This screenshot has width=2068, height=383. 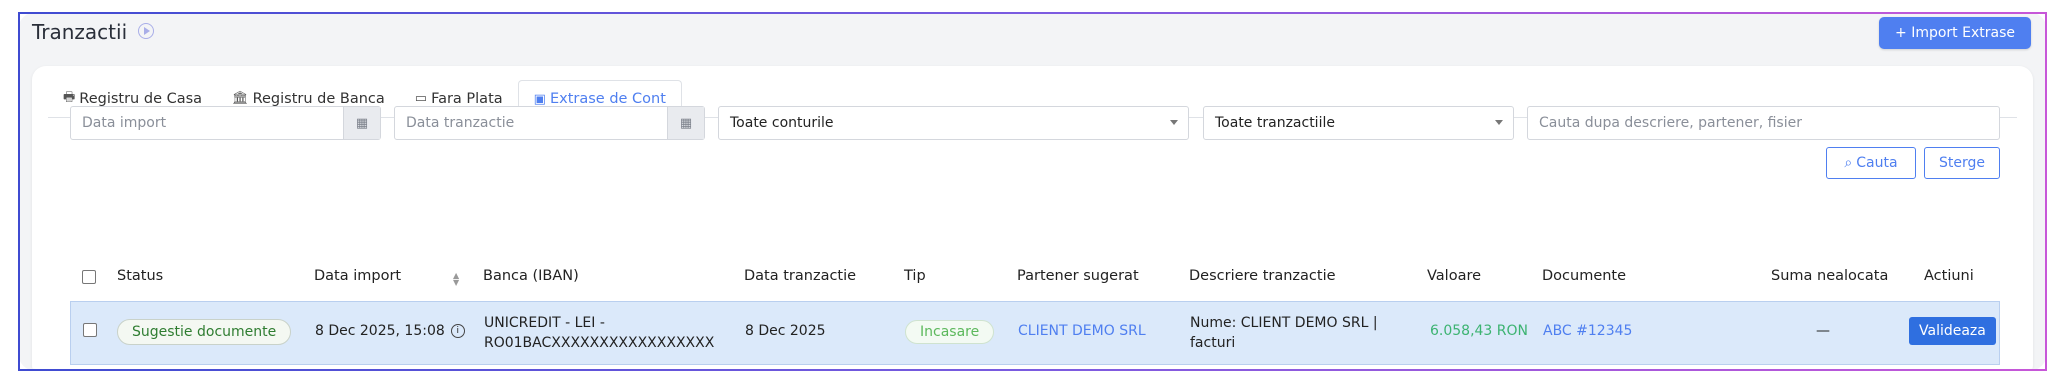 I want to click on bank-line2: RO01BACXXXXXXXXXXXXXXXXX, so click(x=599, y=343).